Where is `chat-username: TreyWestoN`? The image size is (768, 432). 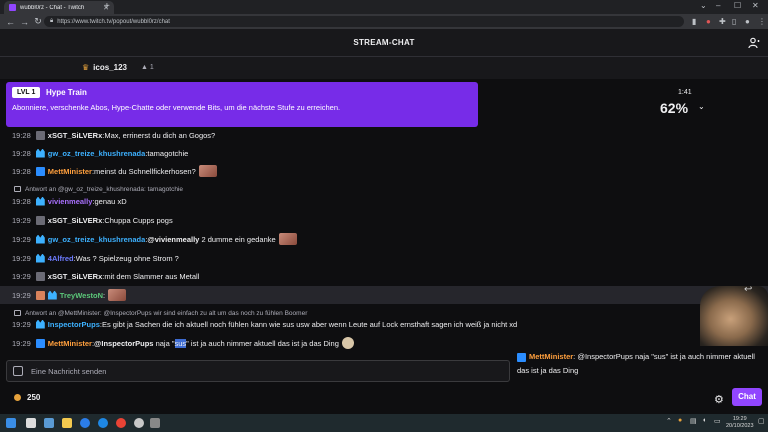 chat-username: TreyWestoN is located at coordinates (81, 295).